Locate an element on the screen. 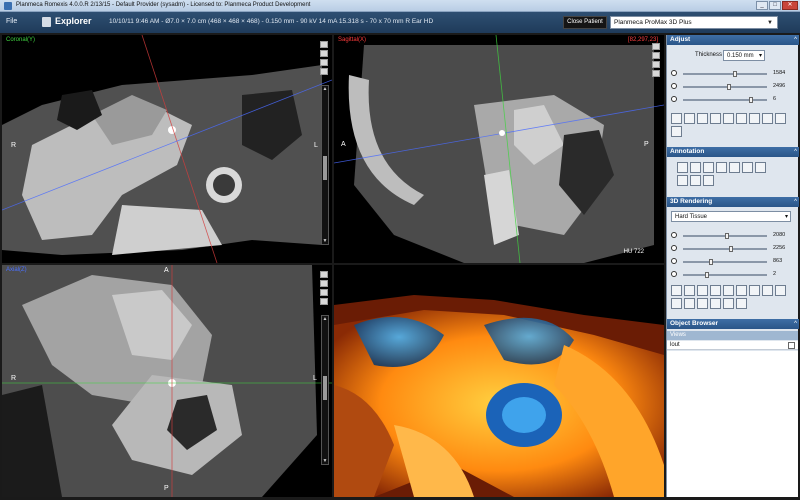 This screenshot has height=500, width=800. skeleton-icon is located at coordinates (689, 290).